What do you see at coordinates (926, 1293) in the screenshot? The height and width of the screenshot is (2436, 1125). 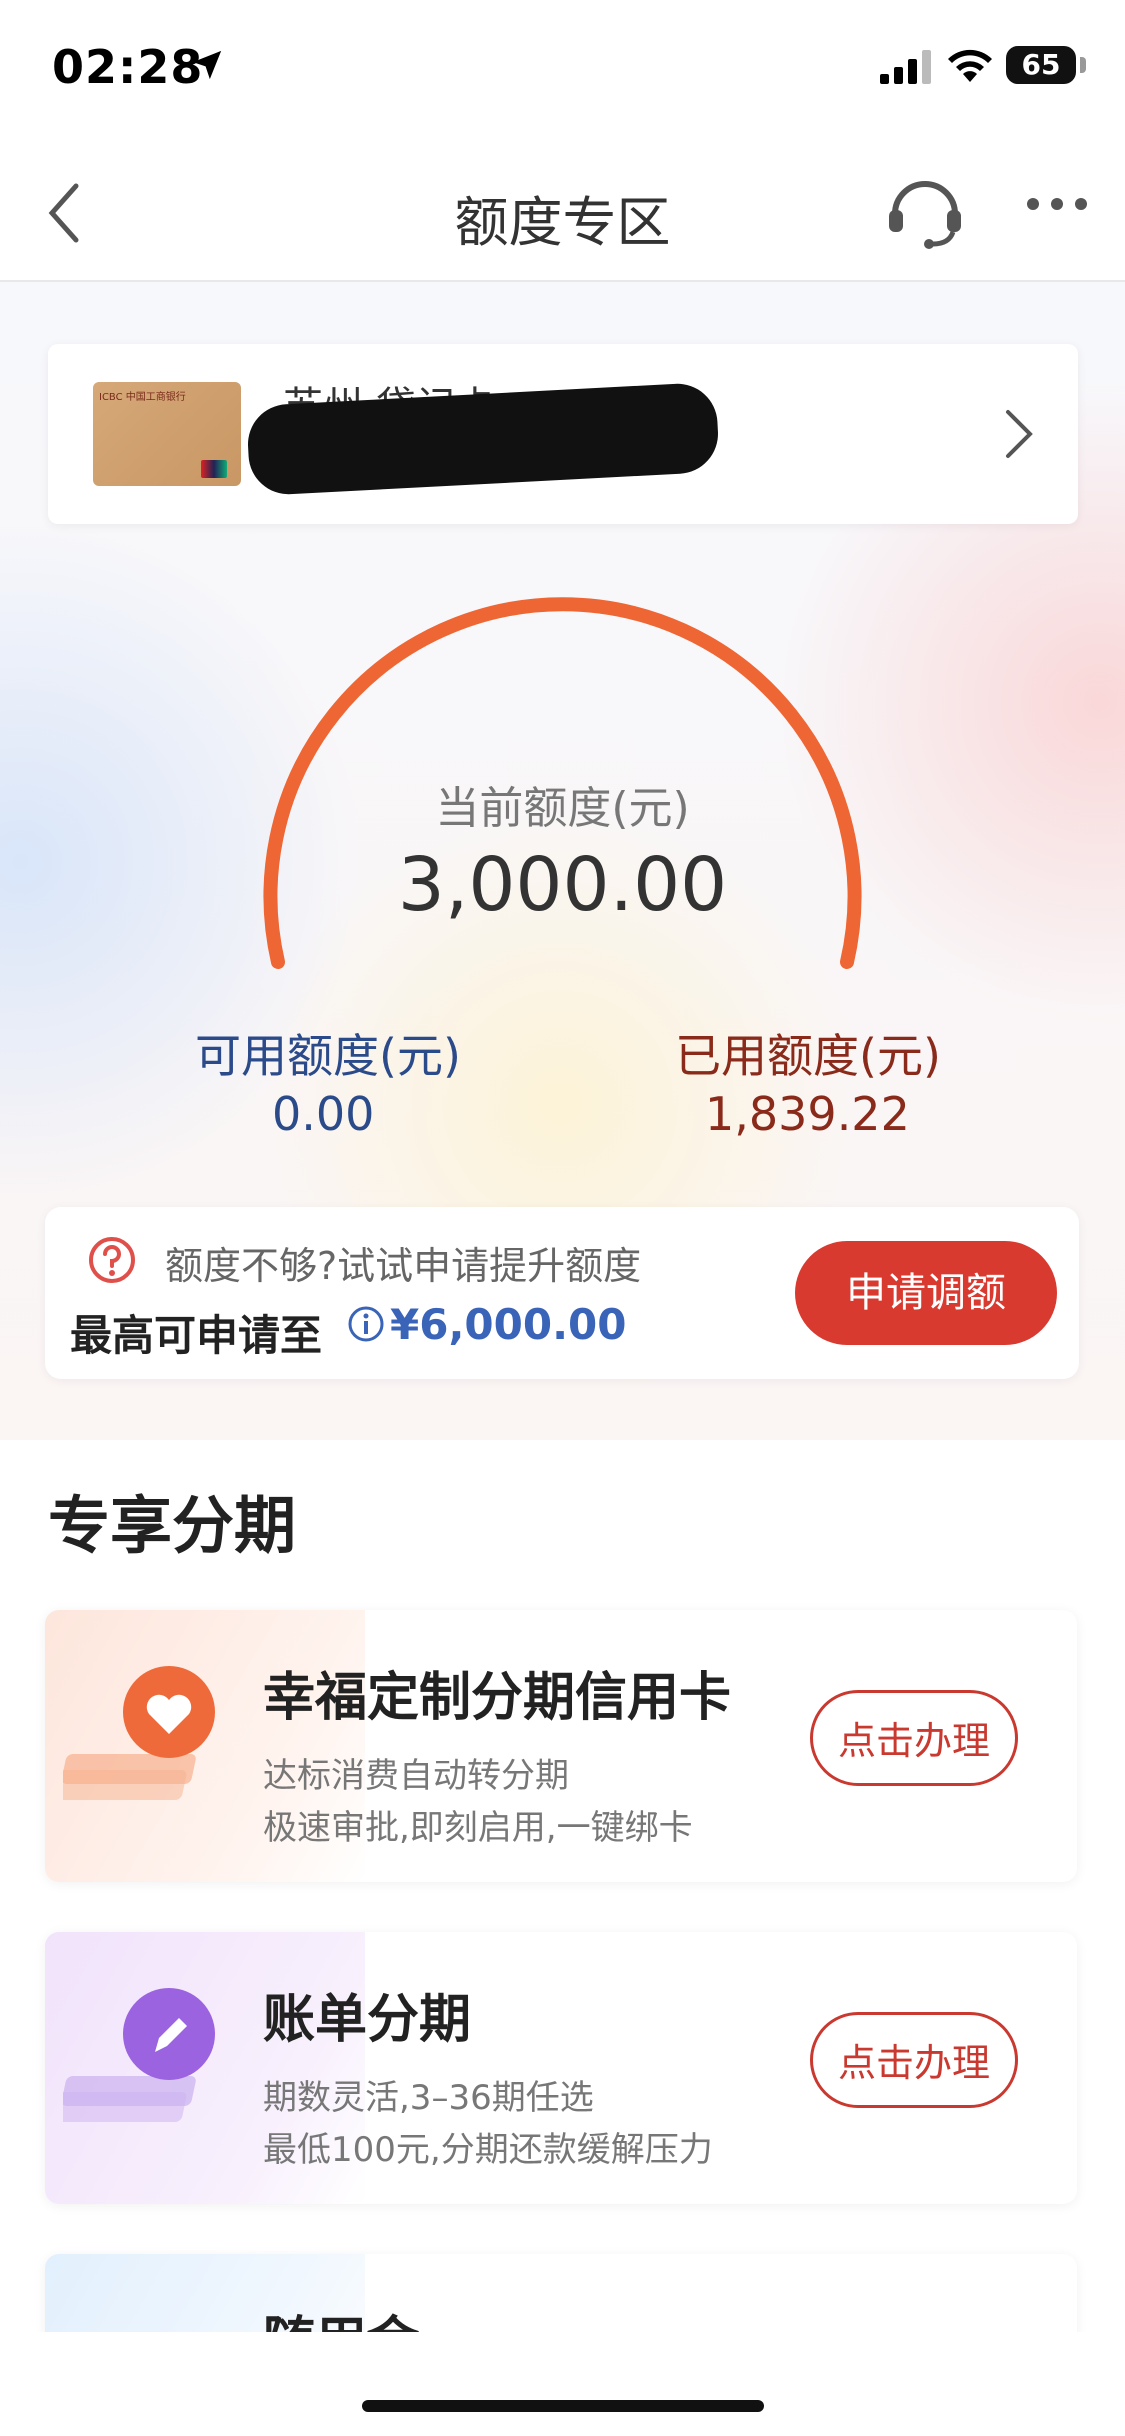 I see `apply-limit-adjust-button: 申请调额` at bounding box center [926, 1293].